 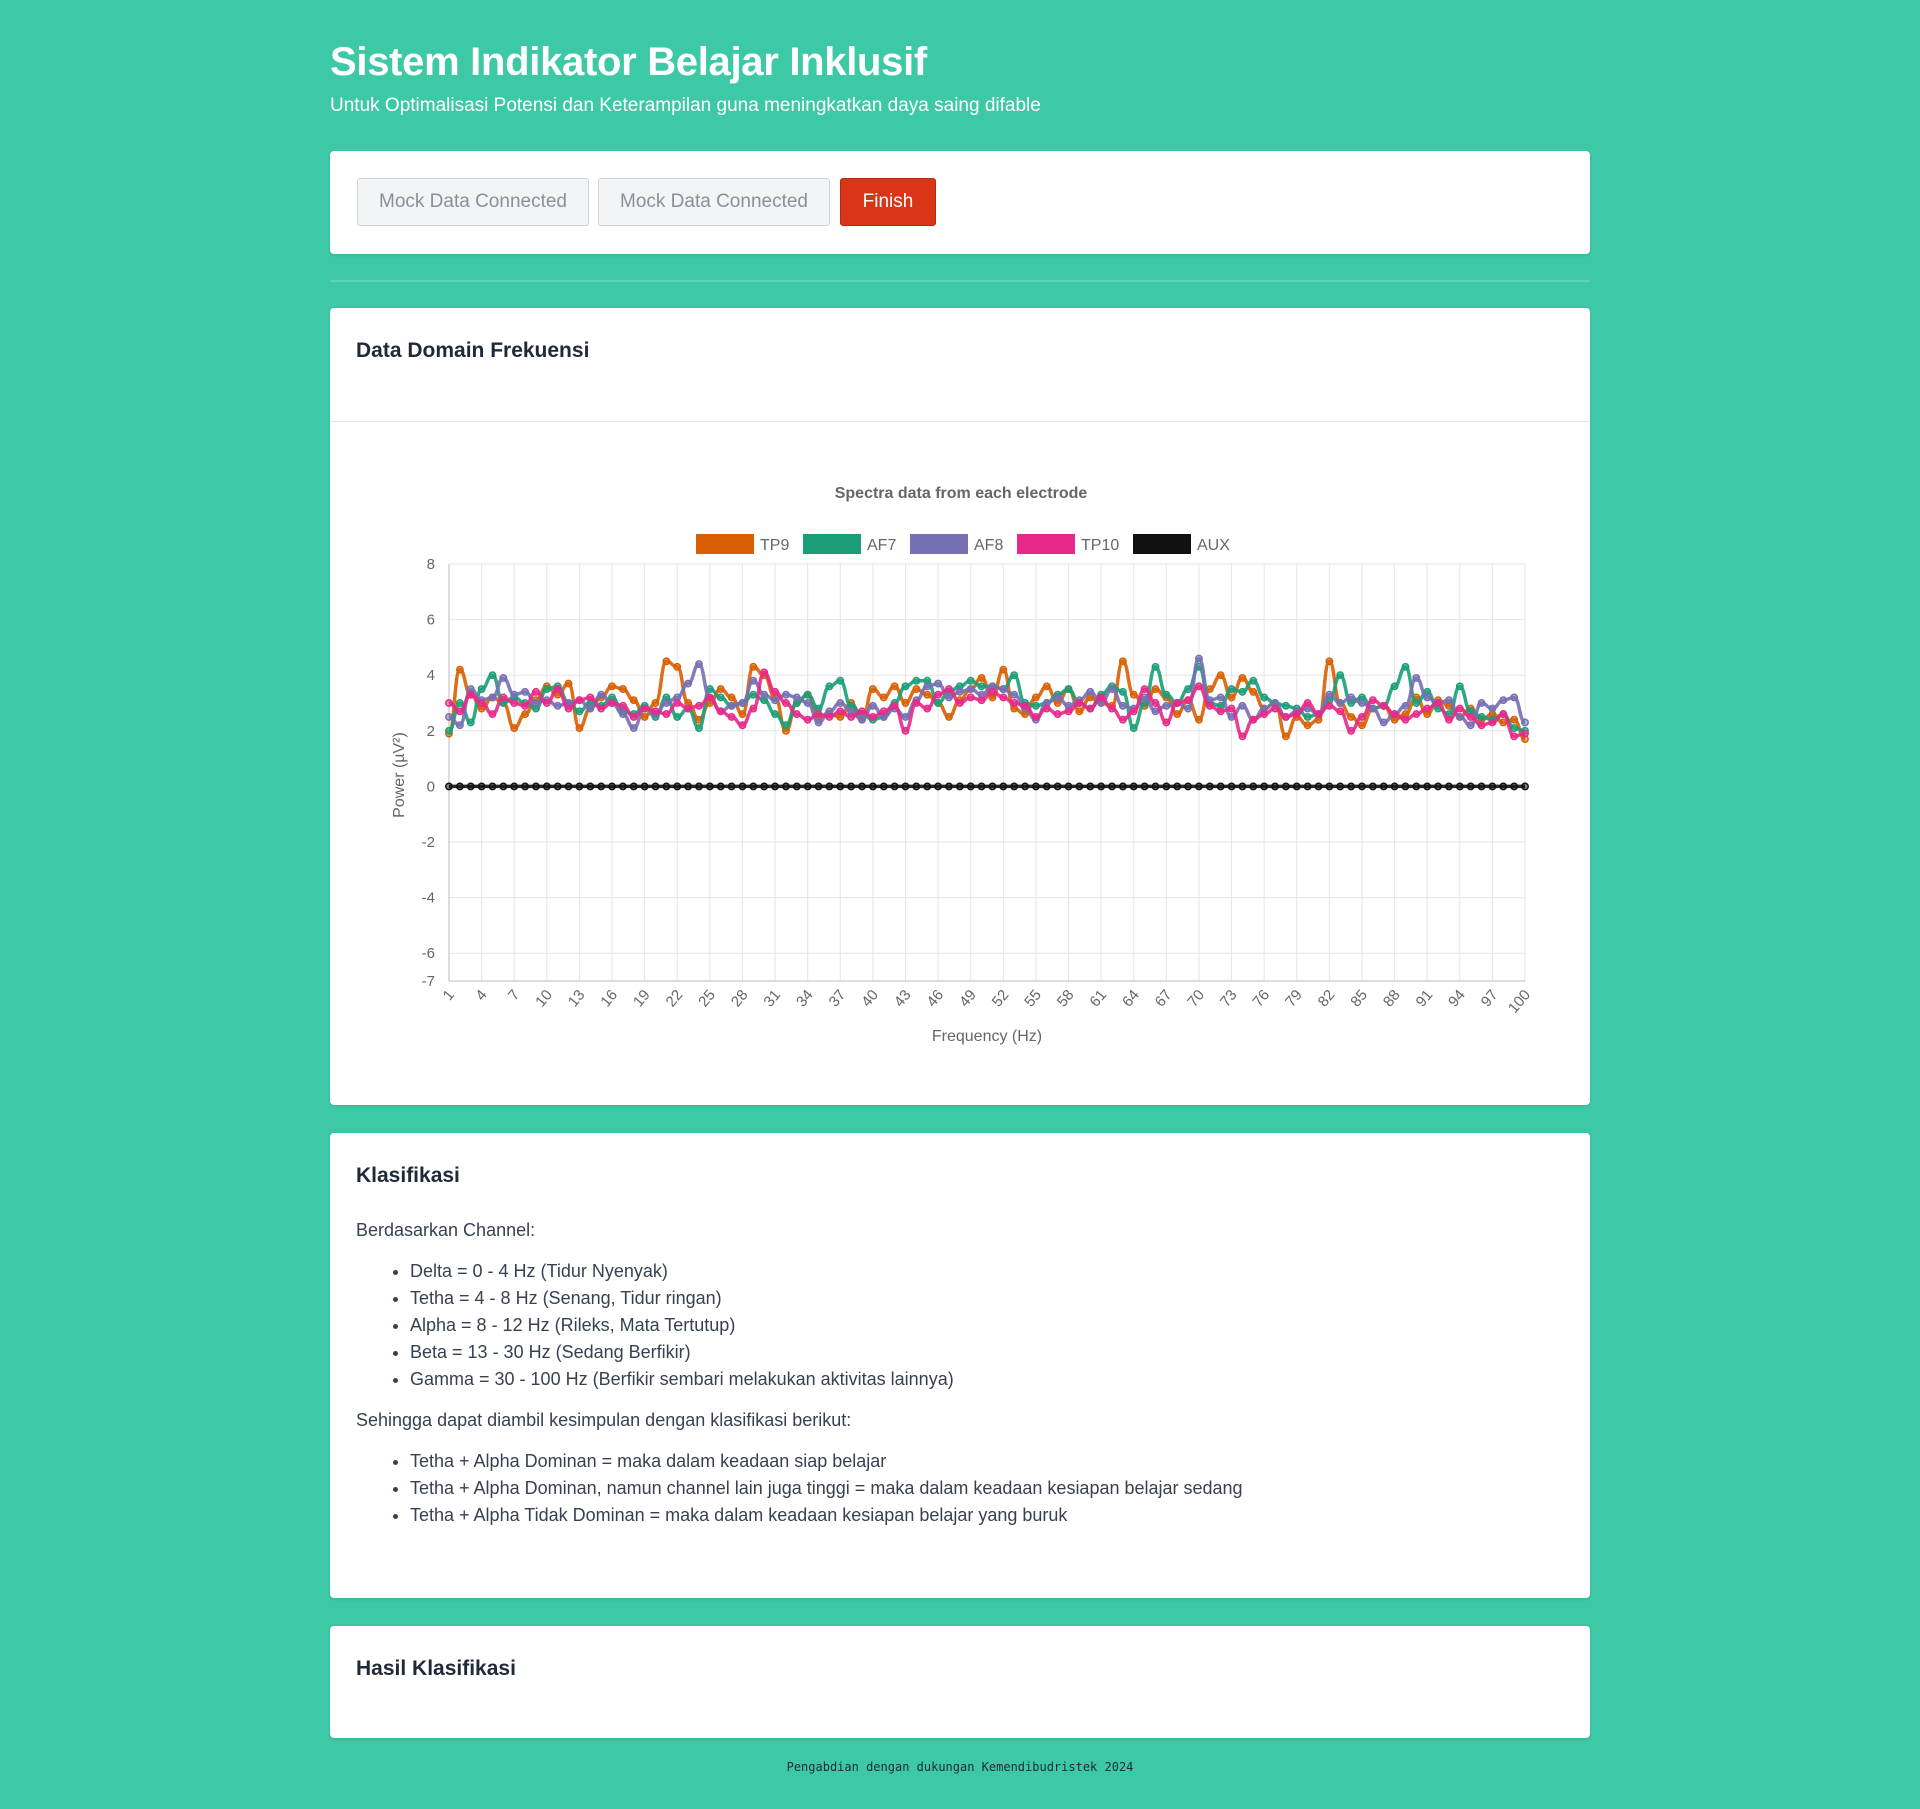 What do you see at coordinates (1162, 544) in the screenshot?
I see `legend-swatch-aux` at bounding box center [1162, 544].